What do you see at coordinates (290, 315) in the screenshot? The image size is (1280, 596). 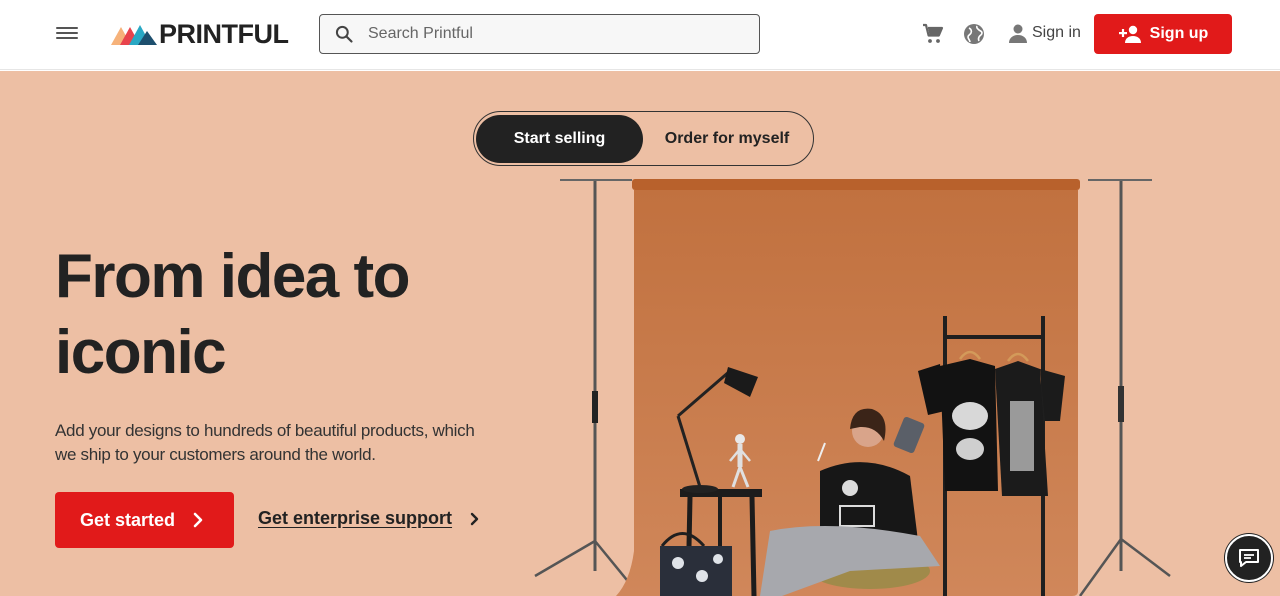 I see `hero-headline: From idea to iconic` at bounding box center [290, 315].